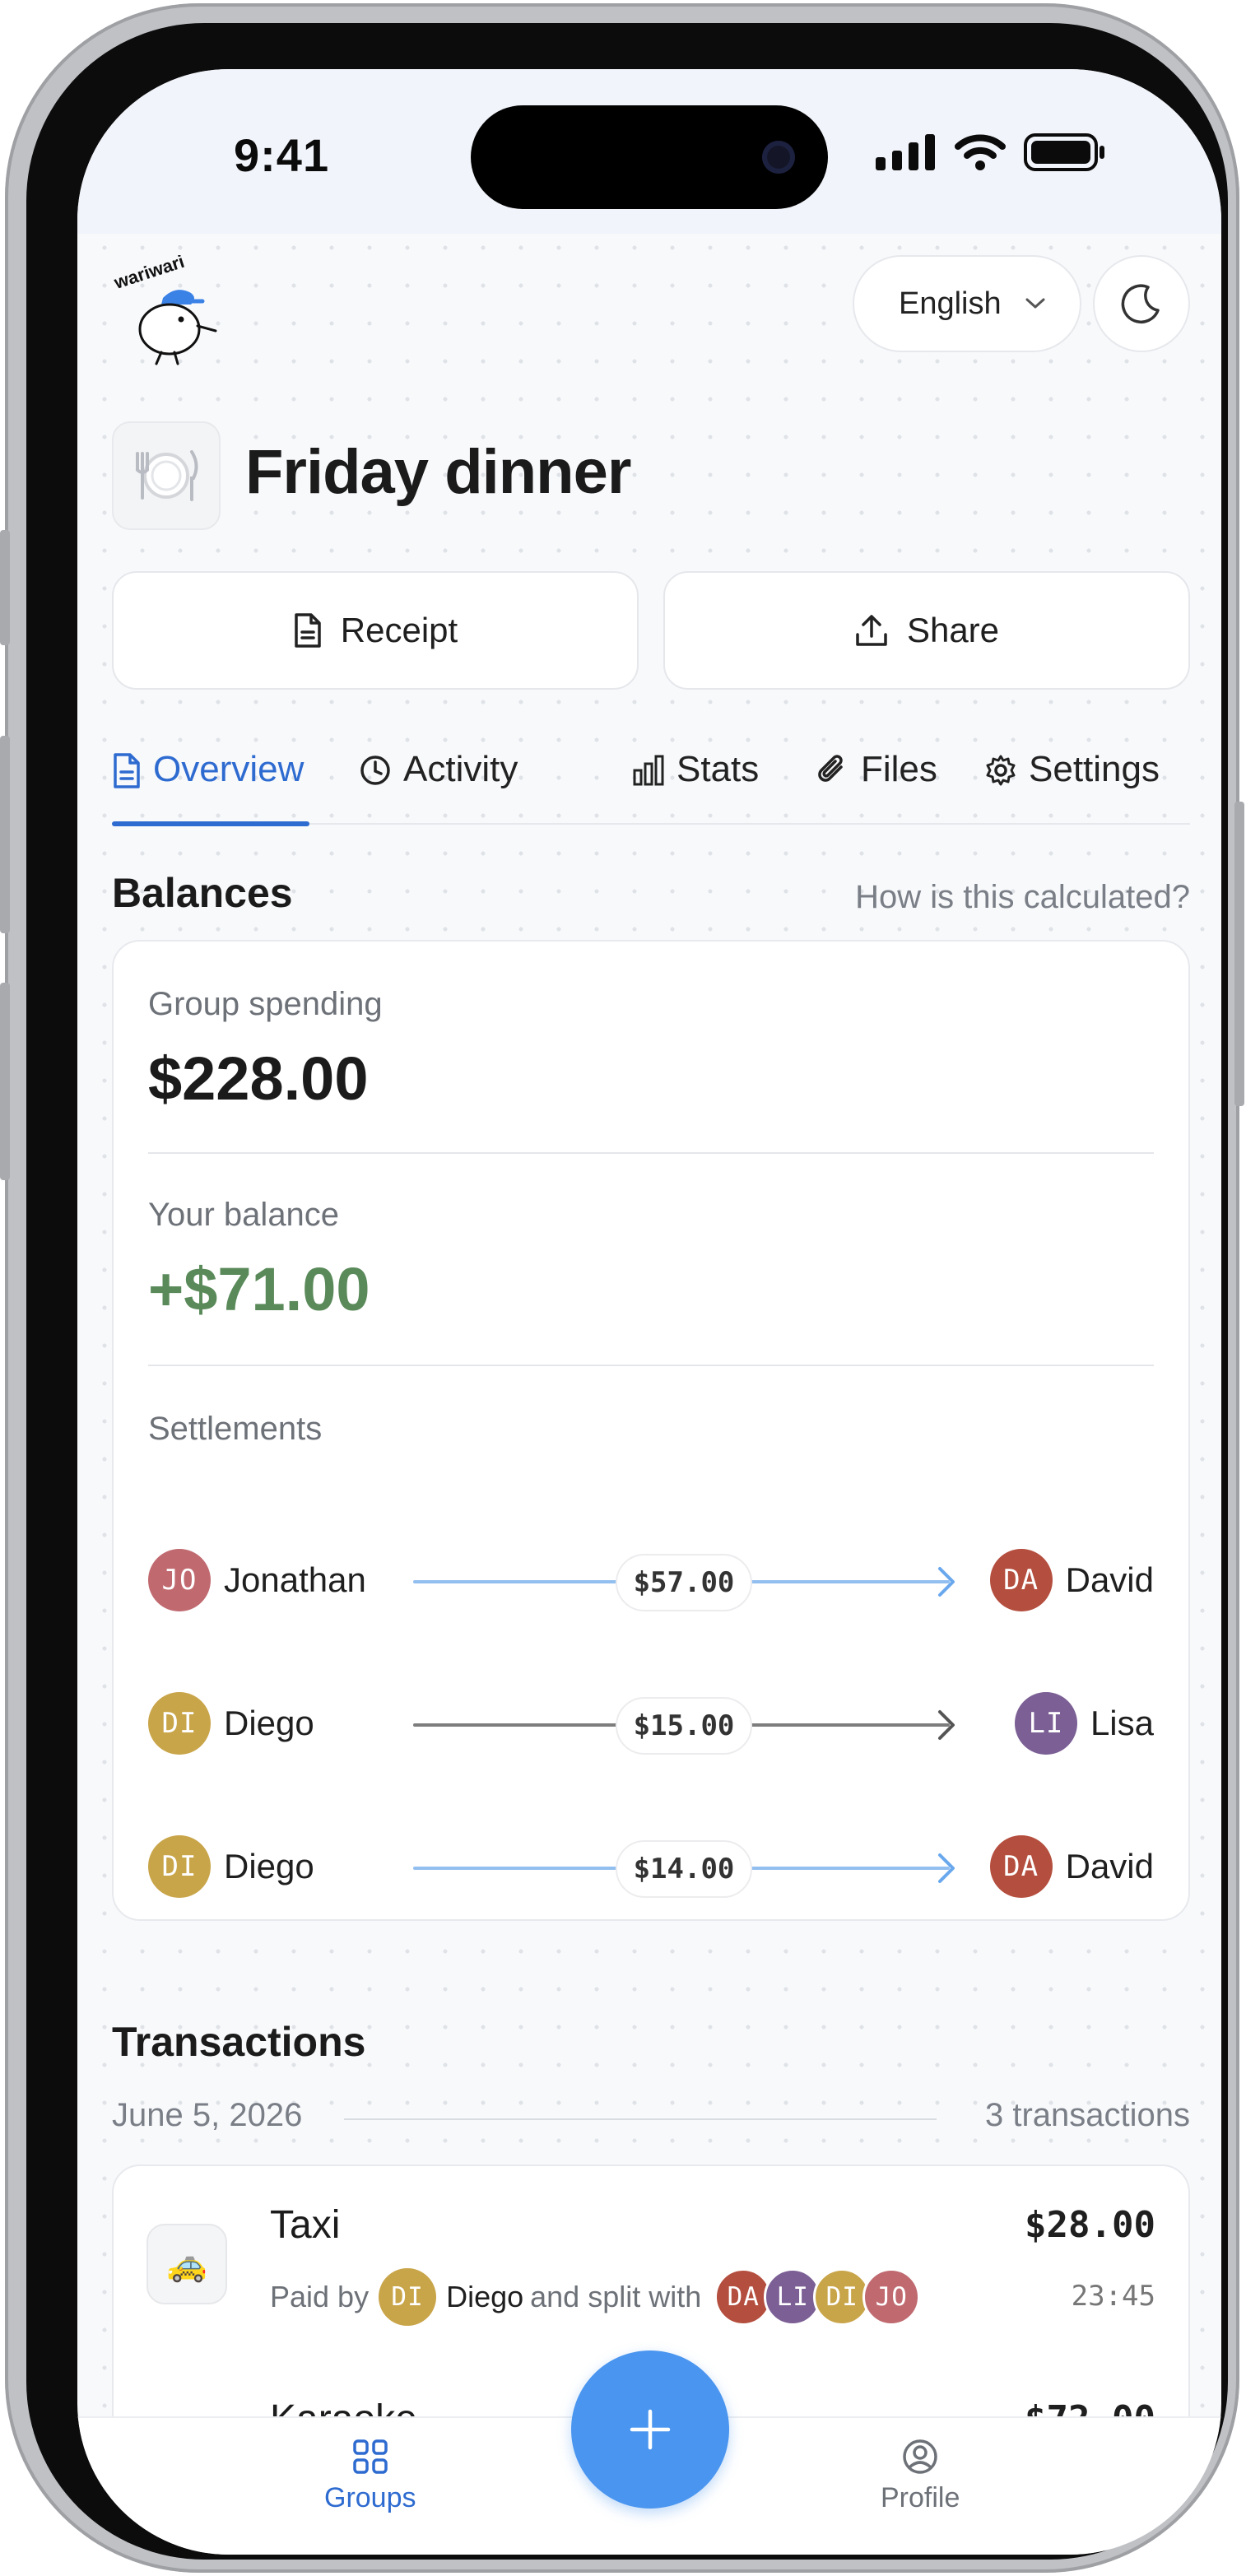 This screenshot has width=1246, height=2576. Describe the element at coordinates (239, 2042) in the screenshot. I see `transactions-heading: Transactions` at that location.